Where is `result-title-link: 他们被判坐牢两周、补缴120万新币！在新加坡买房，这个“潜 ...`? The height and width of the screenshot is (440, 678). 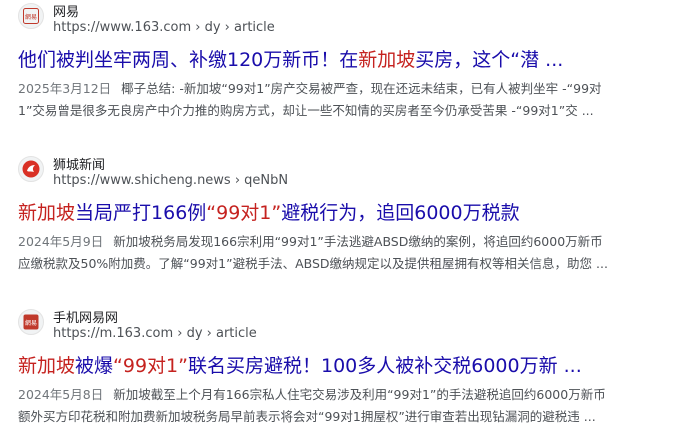 result-title-link: 他们被判坐牢两周、补缴120万新币！在新加坡买房，这个“潜 ... is located at coordinates (290, 60).